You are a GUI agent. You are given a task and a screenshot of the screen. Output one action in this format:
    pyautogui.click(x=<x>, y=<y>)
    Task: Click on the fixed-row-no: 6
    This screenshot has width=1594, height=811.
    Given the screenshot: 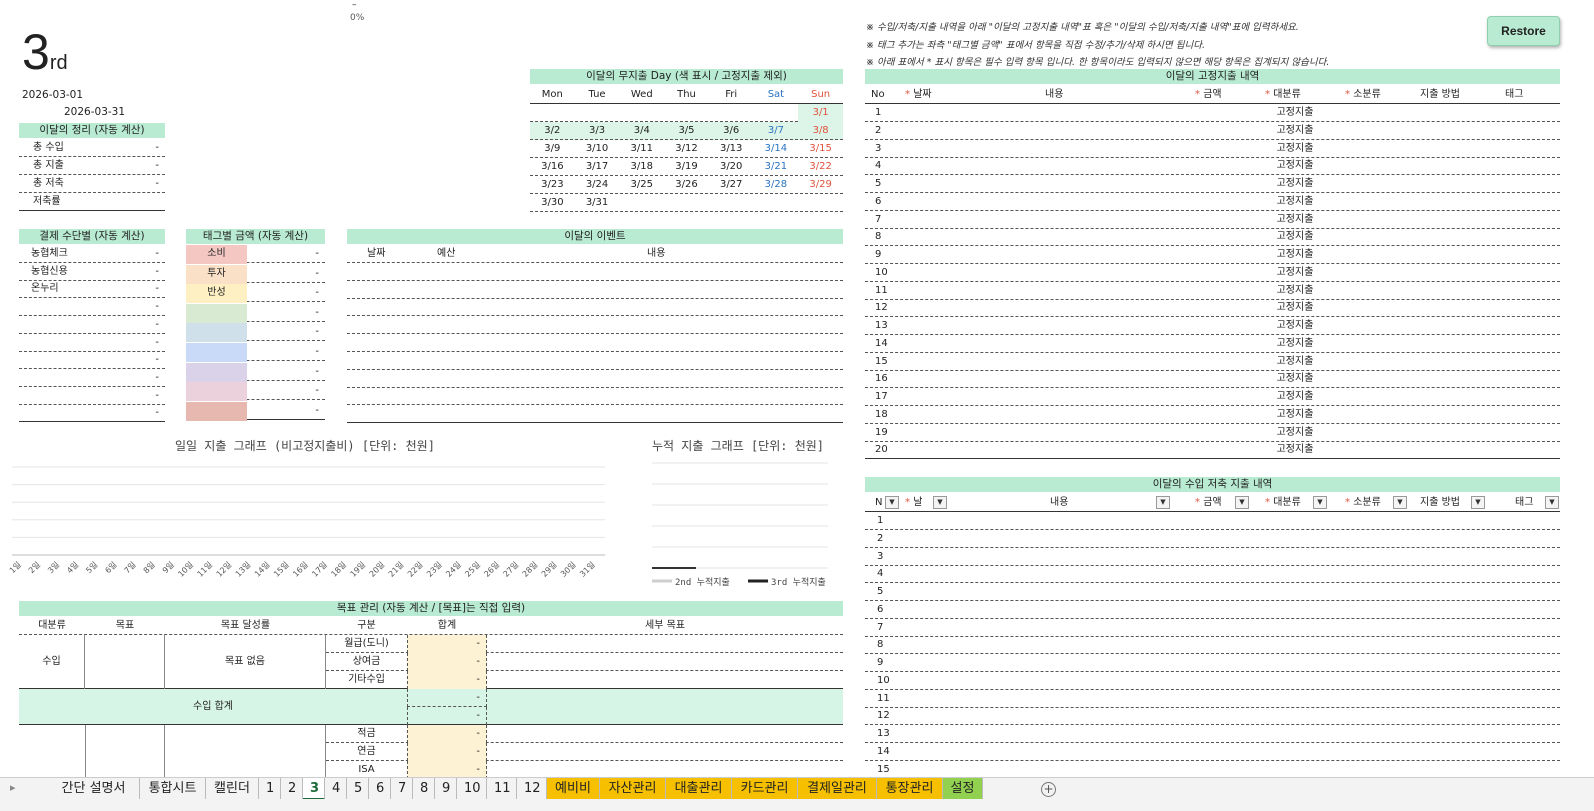 What is the action you would take?
    pyautogui.click(x=878, y=201)
    